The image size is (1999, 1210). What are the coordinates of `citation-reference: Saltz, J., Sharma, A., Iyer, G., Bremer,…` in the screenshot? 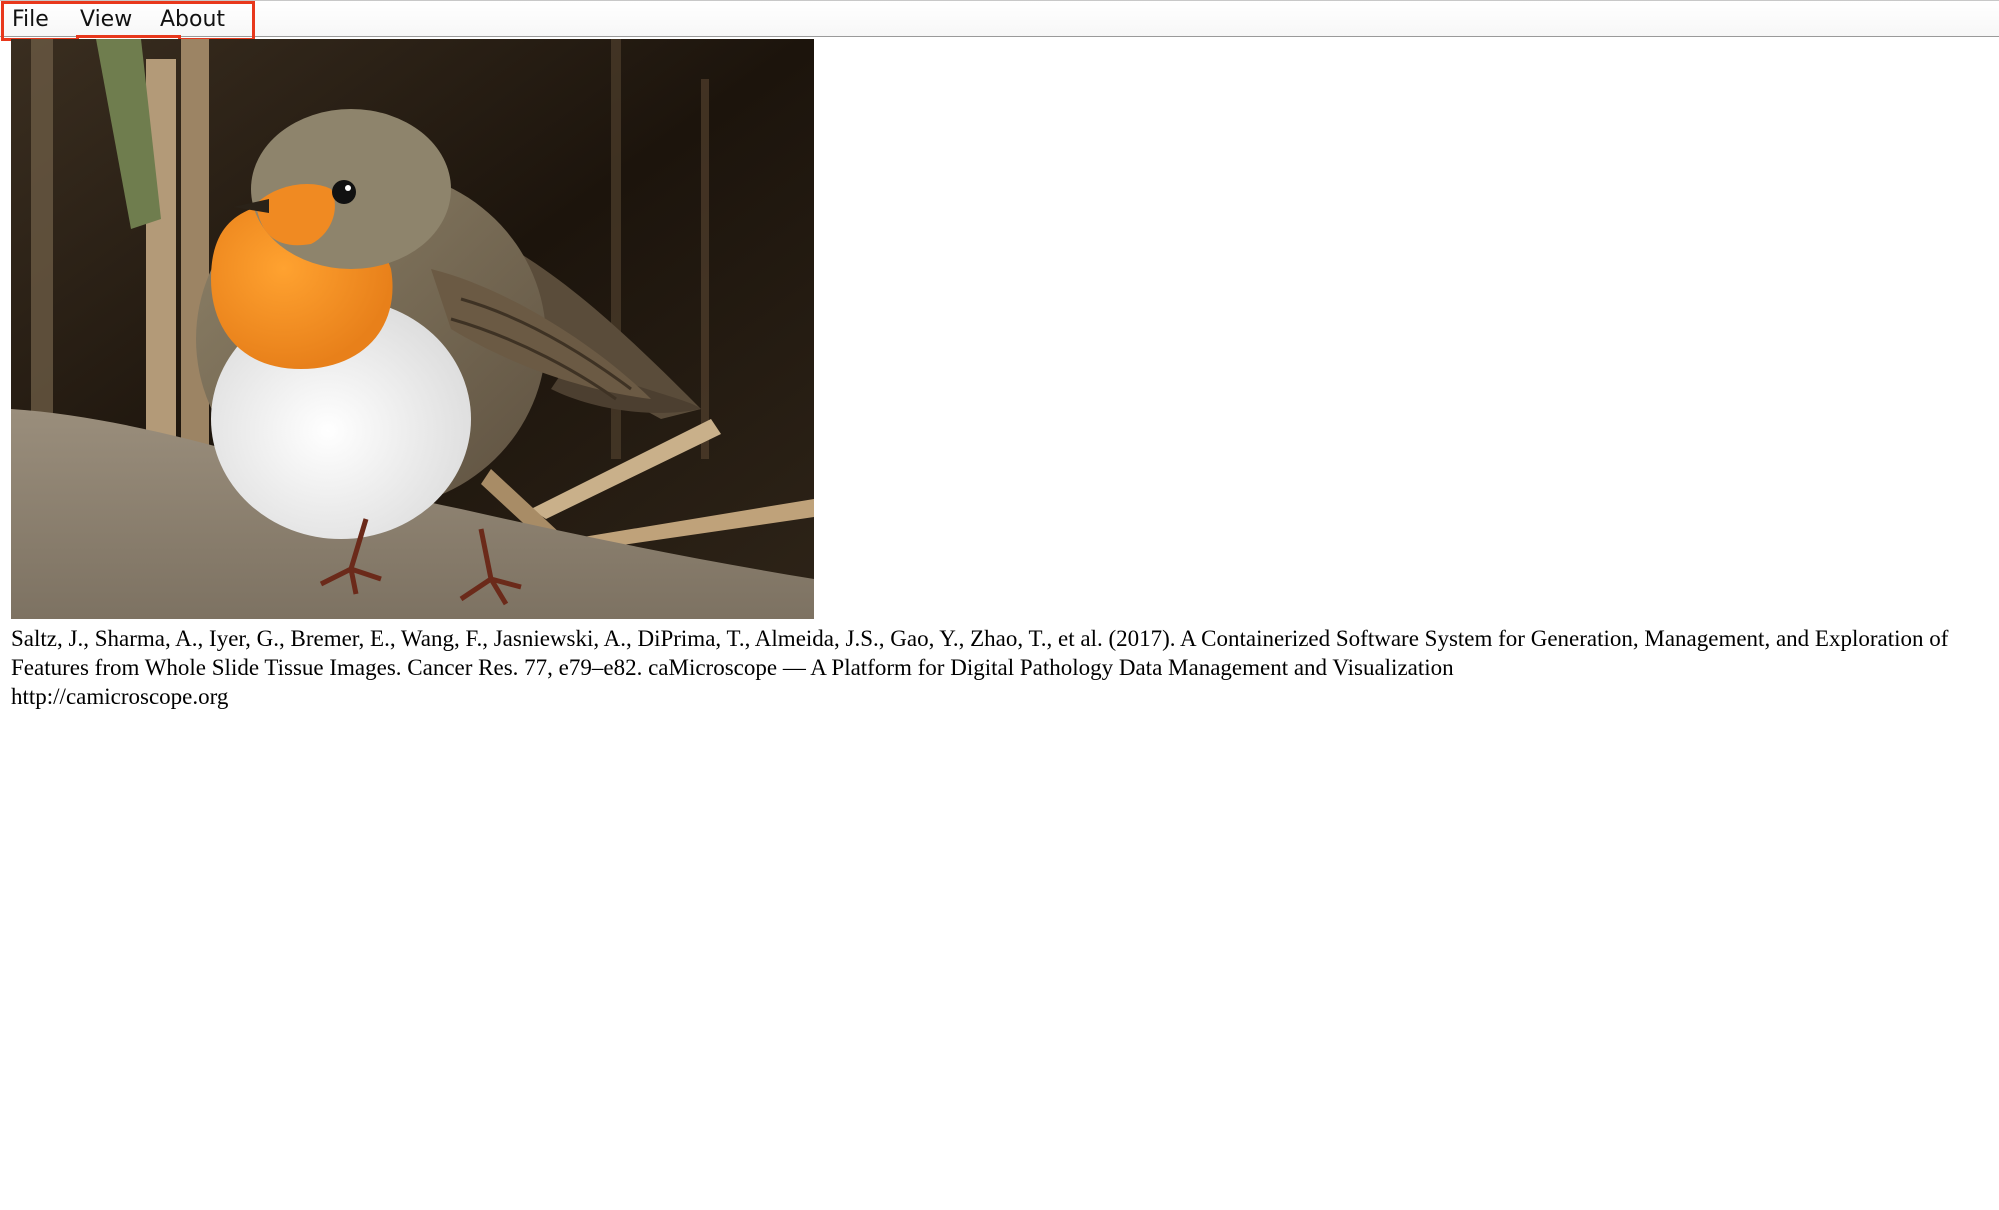 It's located at (980, 653).